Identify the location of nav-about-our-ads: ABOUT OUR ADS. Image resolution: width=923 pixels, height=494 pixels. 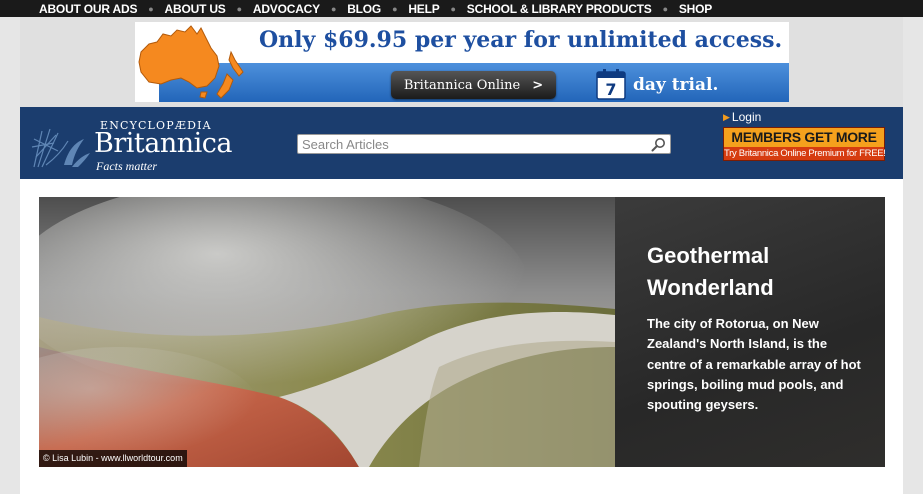
(88, 9).